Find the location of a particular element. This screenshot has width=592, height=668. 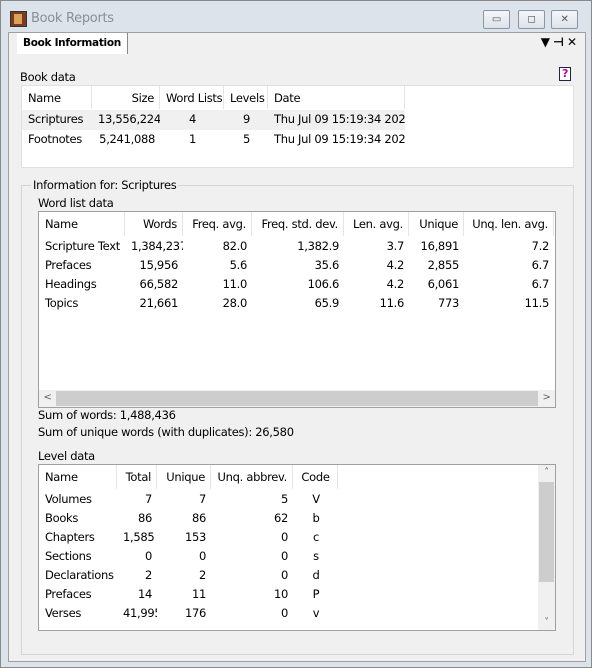

column-header: Freq. std. dev. is located at coordinates (298, 224).